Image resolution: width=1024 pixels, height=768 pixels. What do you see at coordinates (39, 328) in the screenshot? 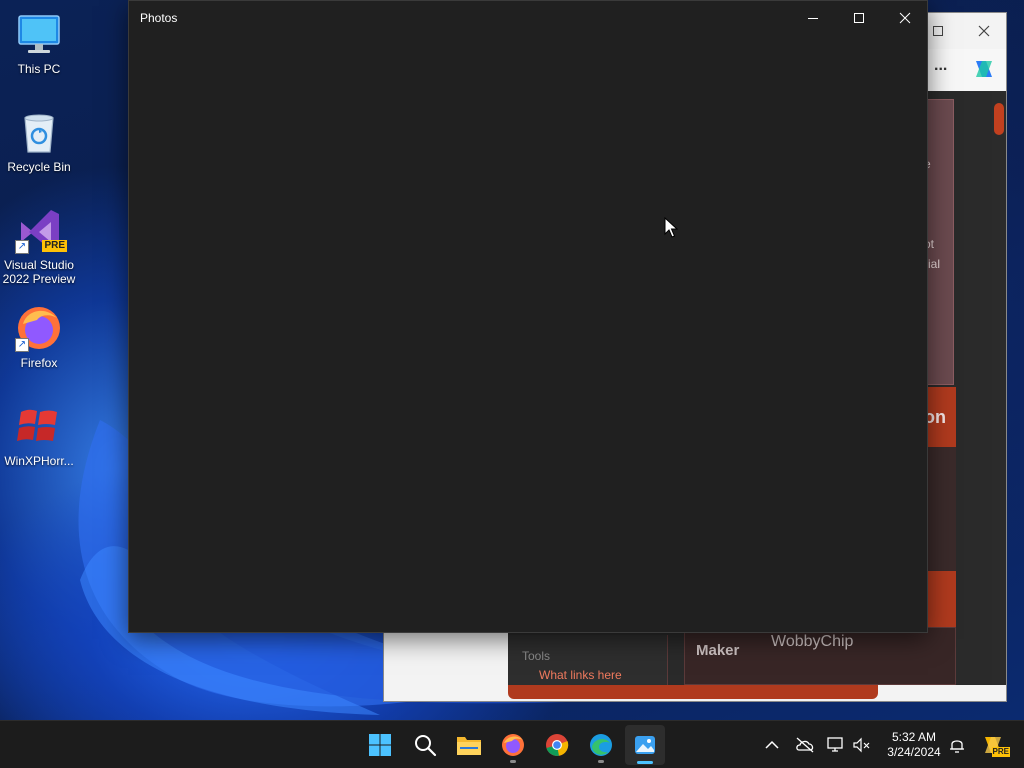
I see `firefox-icon: ↗` at bounding box center [39, 328].